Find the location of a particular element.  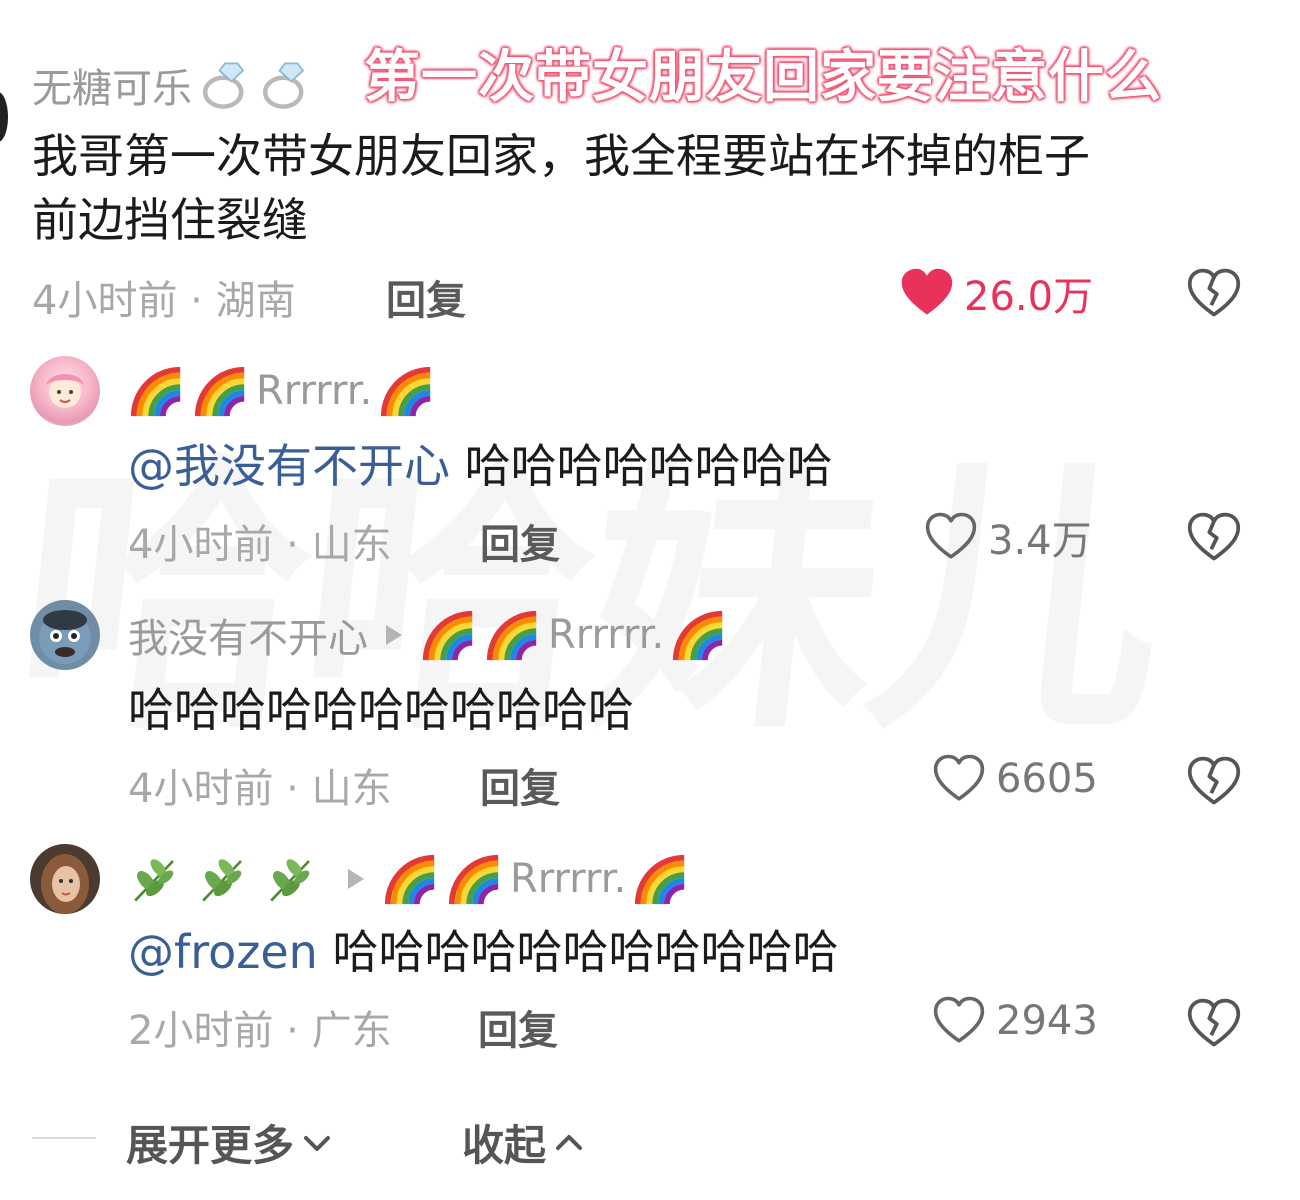

comment-3-username-row: 我没有不开心 Rrrrrr. is located at coordinates (428, 635).